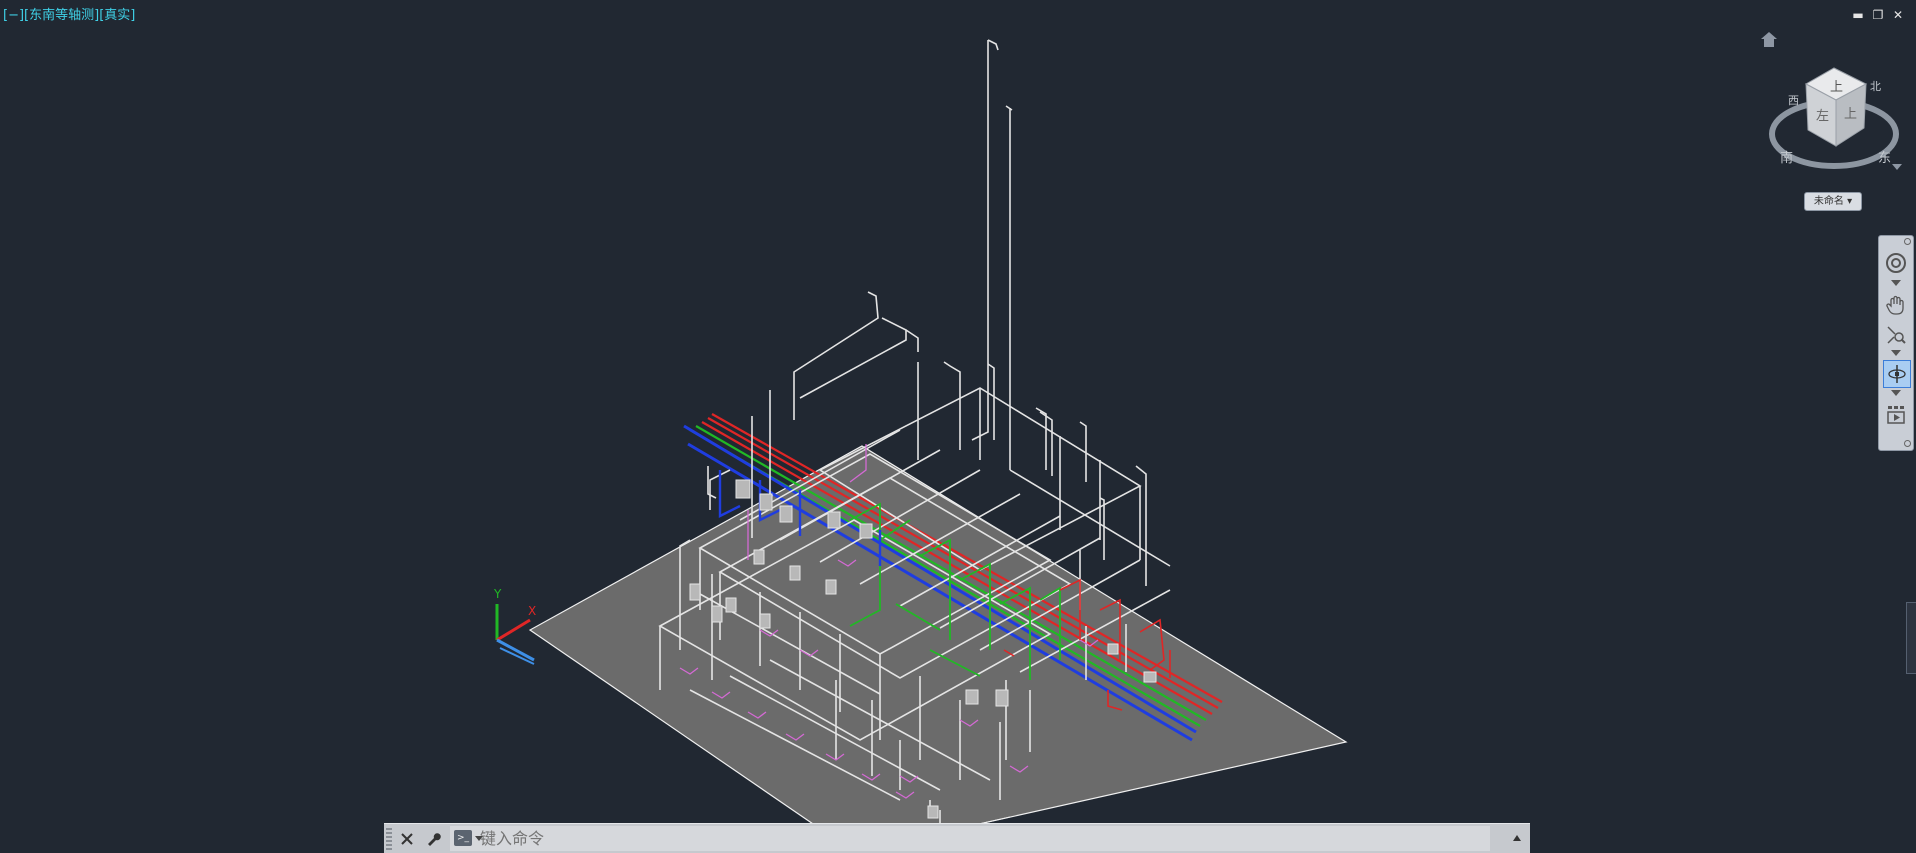 Image resolution: width=1916 pixels, height=853 pixels. What do you see at coordinates (1833, 201) in the screenshot?
I see `ucs-menu-button: 未命名 ▾` at bounding box center [1833, 201].